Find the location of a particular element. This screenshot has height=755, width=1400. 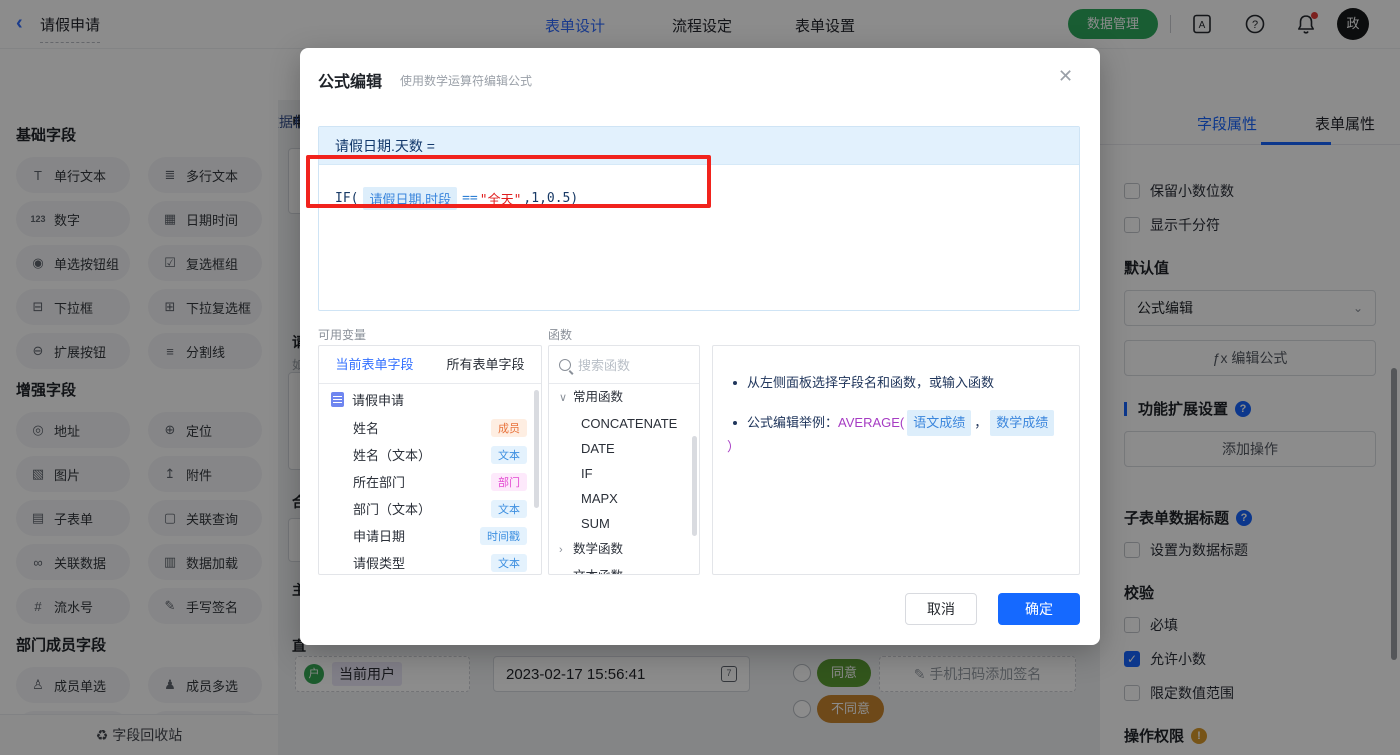

tip-fn-open: AVERAGE( is located at coordinates (871, 422).